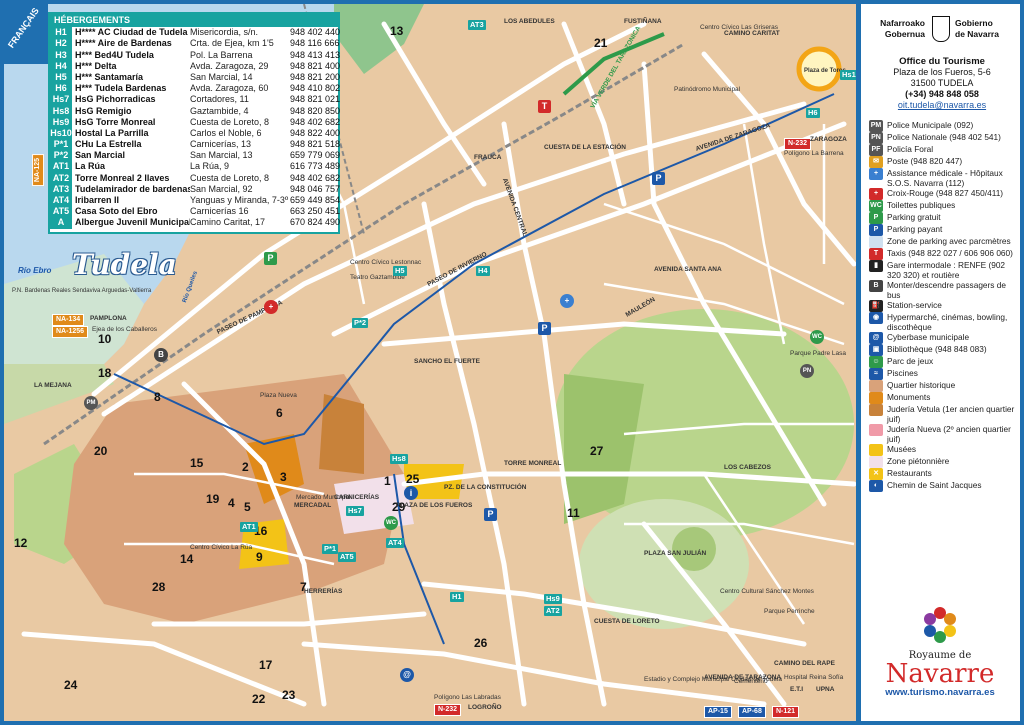  Describe the element at coordinates (195, 156) in the screenshot. I see `accommodation-row: P*2 San Marcial San Marcial, 13 659 779 069` at that location.